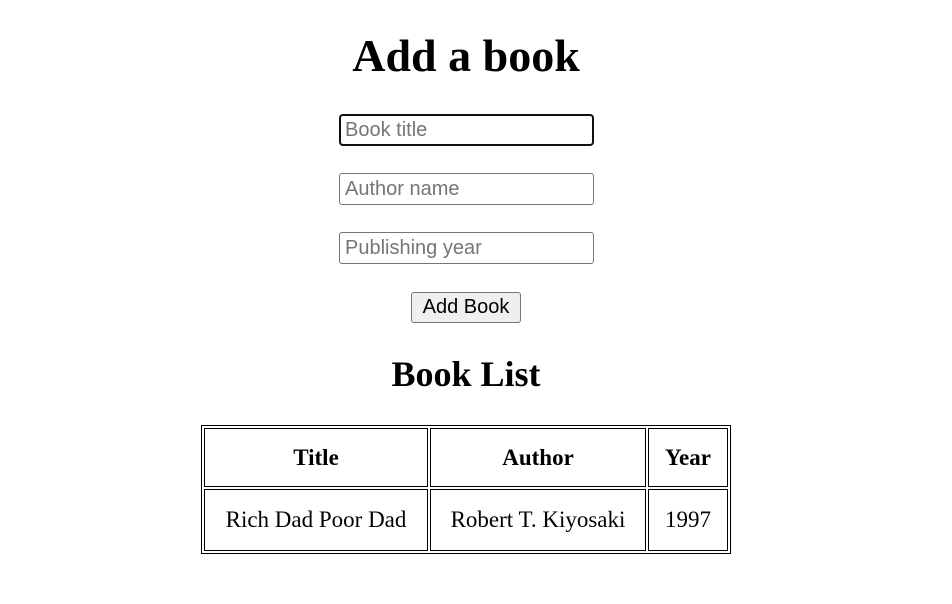  What do you see at coordinates (466, 189) in the screenshot?
I see `author-name-input` at bounding box center [466, 189].